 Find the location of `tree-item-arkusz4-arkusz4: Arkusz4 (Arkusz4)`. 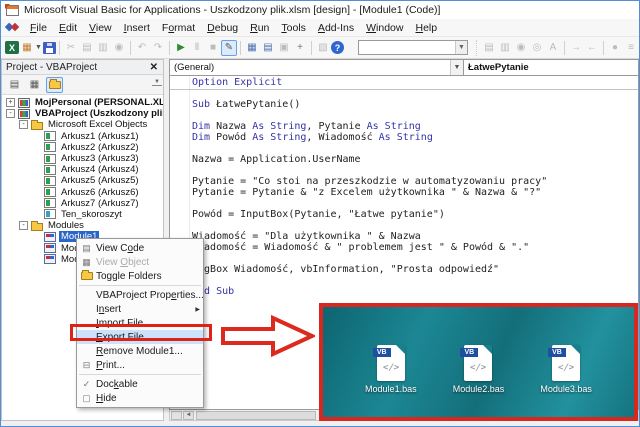

tree-item-arkusz4-arkusz4: Arkusz4 (Arkusz4) is located at coordinates (82, 169).